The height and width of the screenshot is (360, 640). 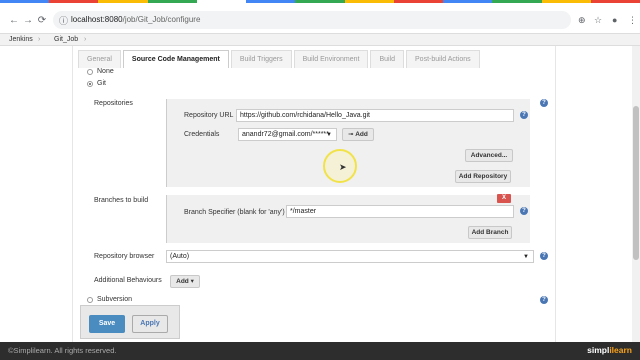 What do you see at coordinates (175, 59) in the screenshot?
I see `tab-source-code-management: Source Code Management` at bounding box center [175, 59].